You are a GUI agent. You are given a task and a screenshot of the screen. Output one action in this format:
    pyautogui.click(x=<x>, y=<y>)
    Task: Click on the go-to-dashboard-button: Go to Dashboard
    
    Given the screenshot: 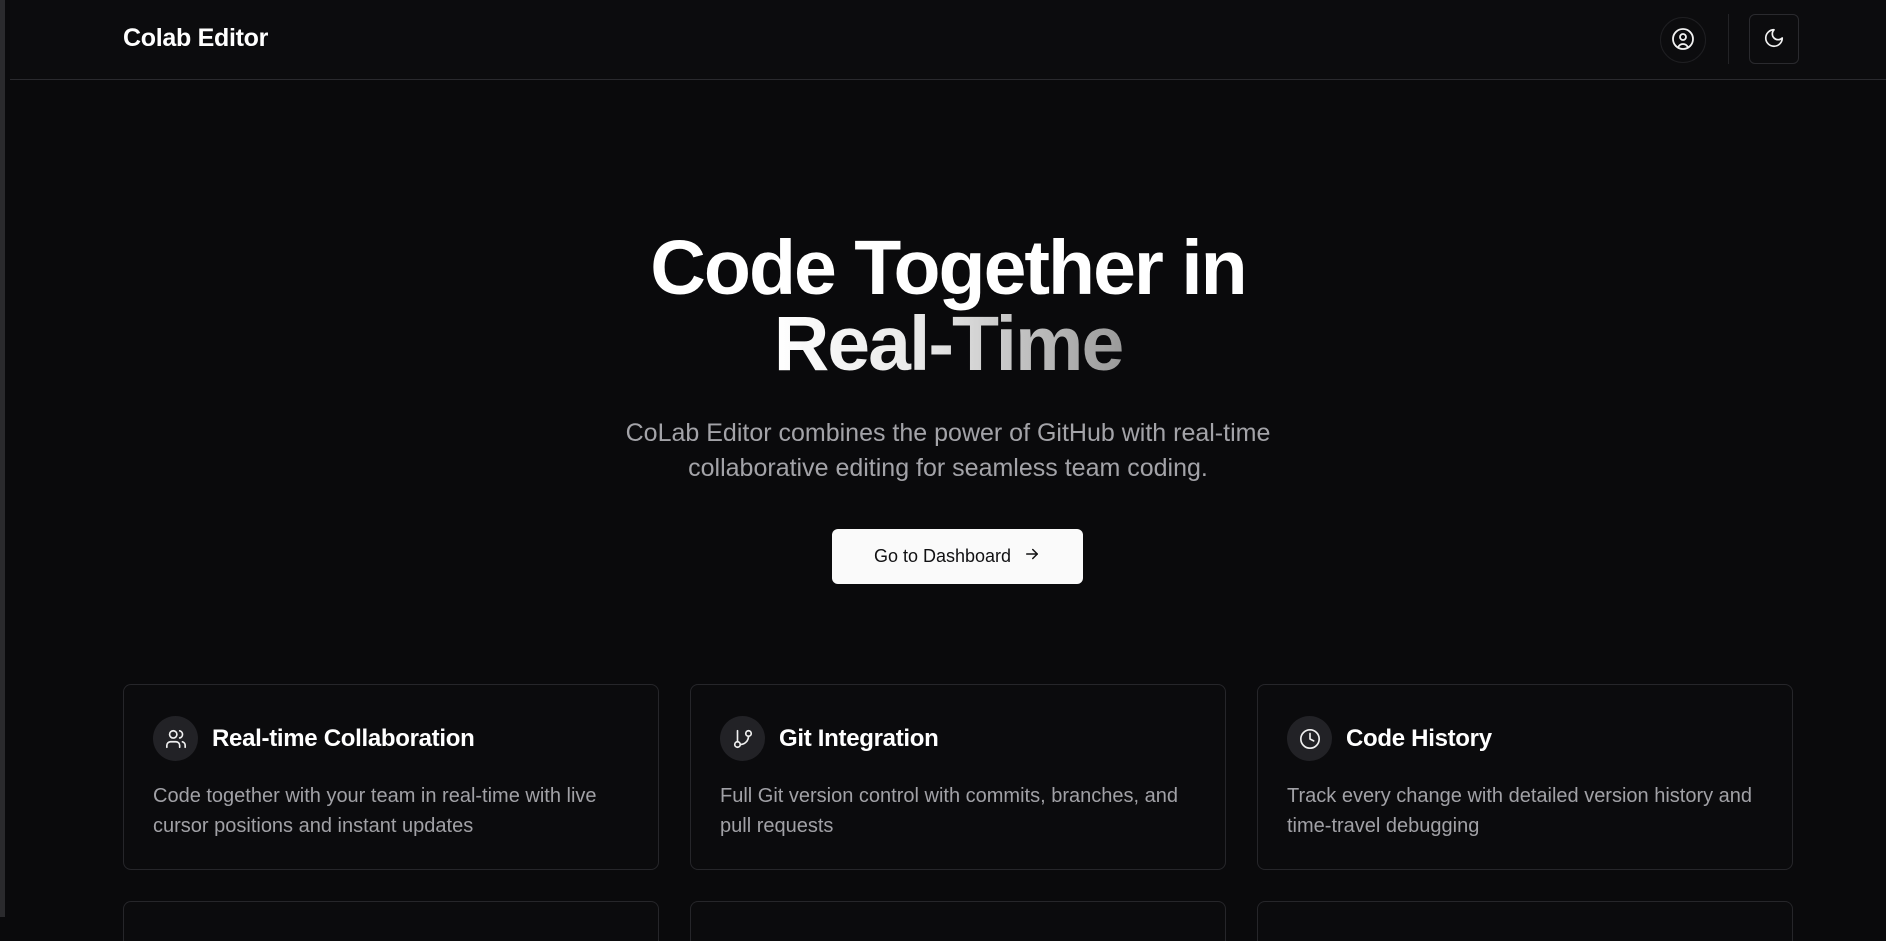 What is the action you would take?
    pyautogui.click(x=957, y=556)
    